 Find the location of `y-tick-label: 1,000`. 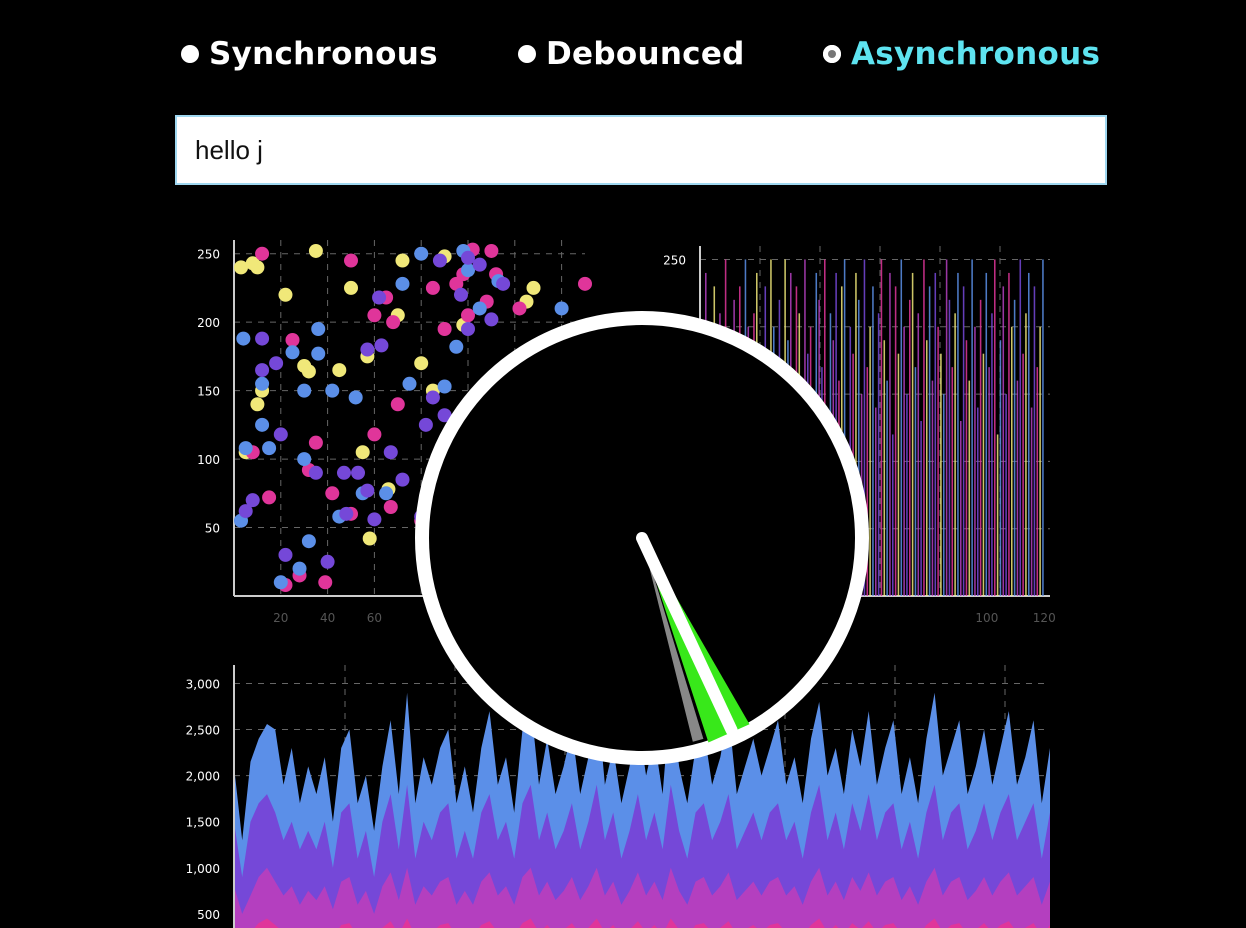

y-tick-label: 1,000 is located at coordinates (203, 869).